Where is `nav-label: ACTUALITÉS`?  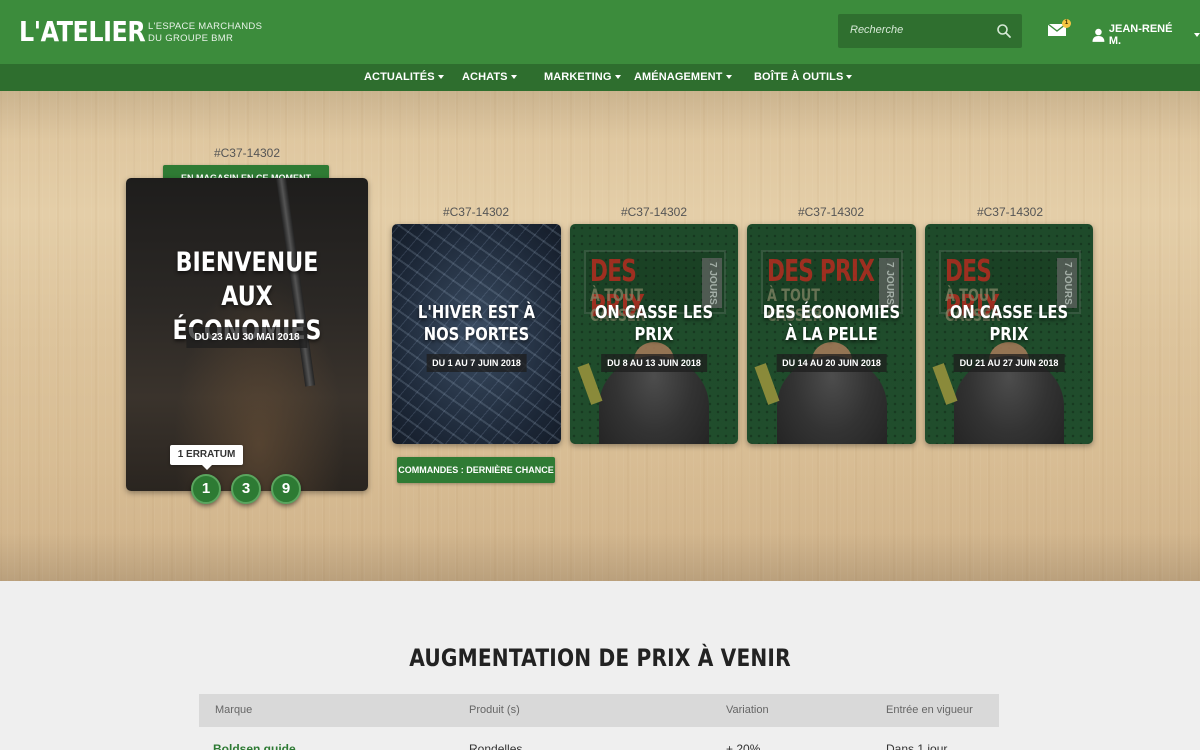 nav-label: ACTUALITÉS is located at coordinates (399, 77).